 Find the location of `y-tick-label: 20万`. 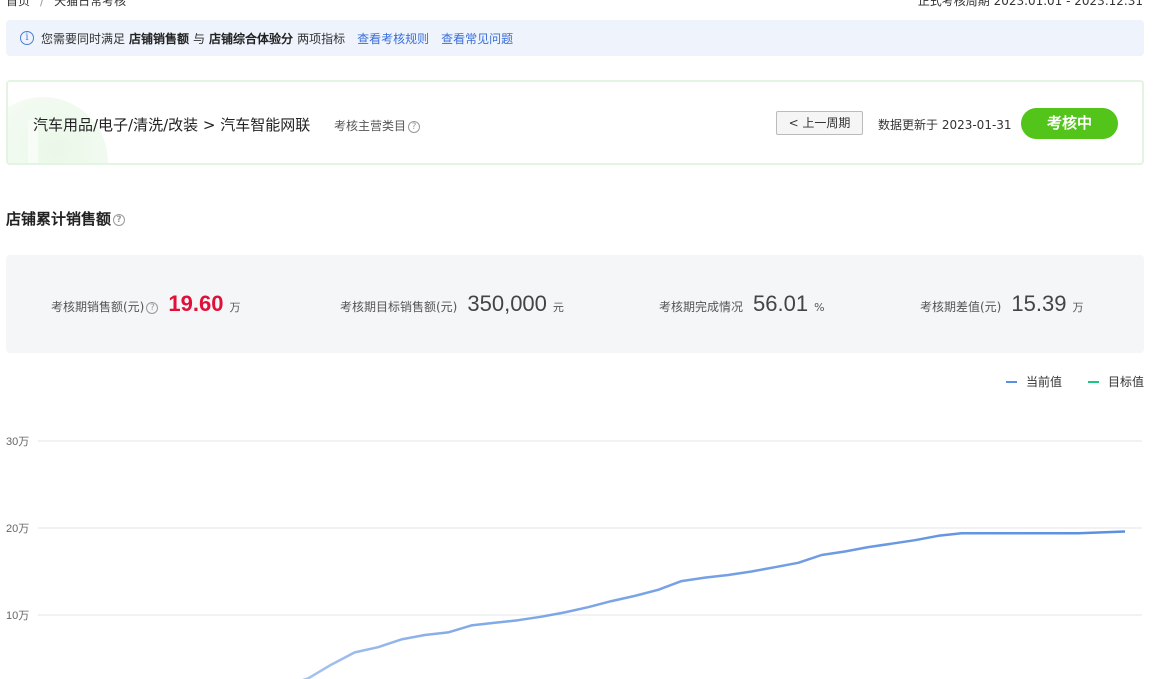

y-tick-label: 20万 is located at coordinates (17, 529).